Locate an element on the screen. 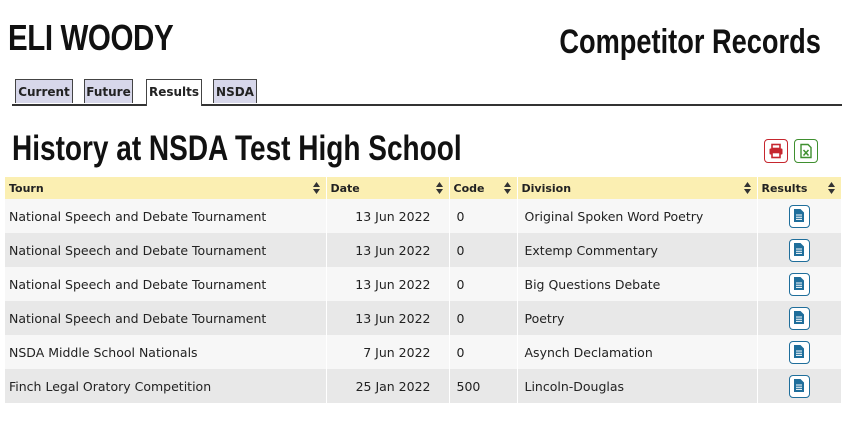 Image resolution: width=854 pixels, height=445 pixels. cell-tourn: NSDA Middle School Nationals is located at coordinates (166, 352).